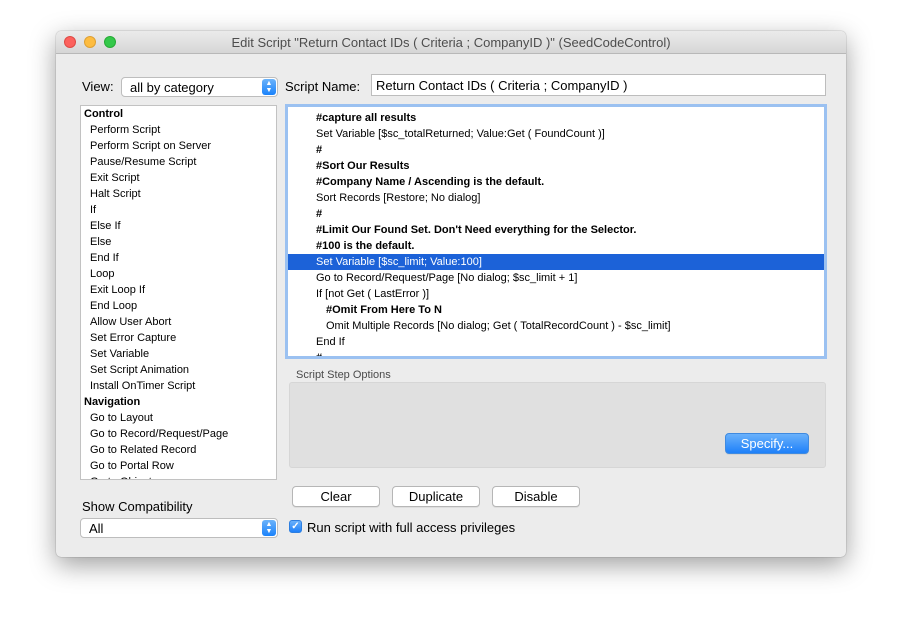  What do you see at coordinates (179, 528) in the screenshot?
I see `compatibility-popup: All ▲ ▼` at bounding box center [179, 528].